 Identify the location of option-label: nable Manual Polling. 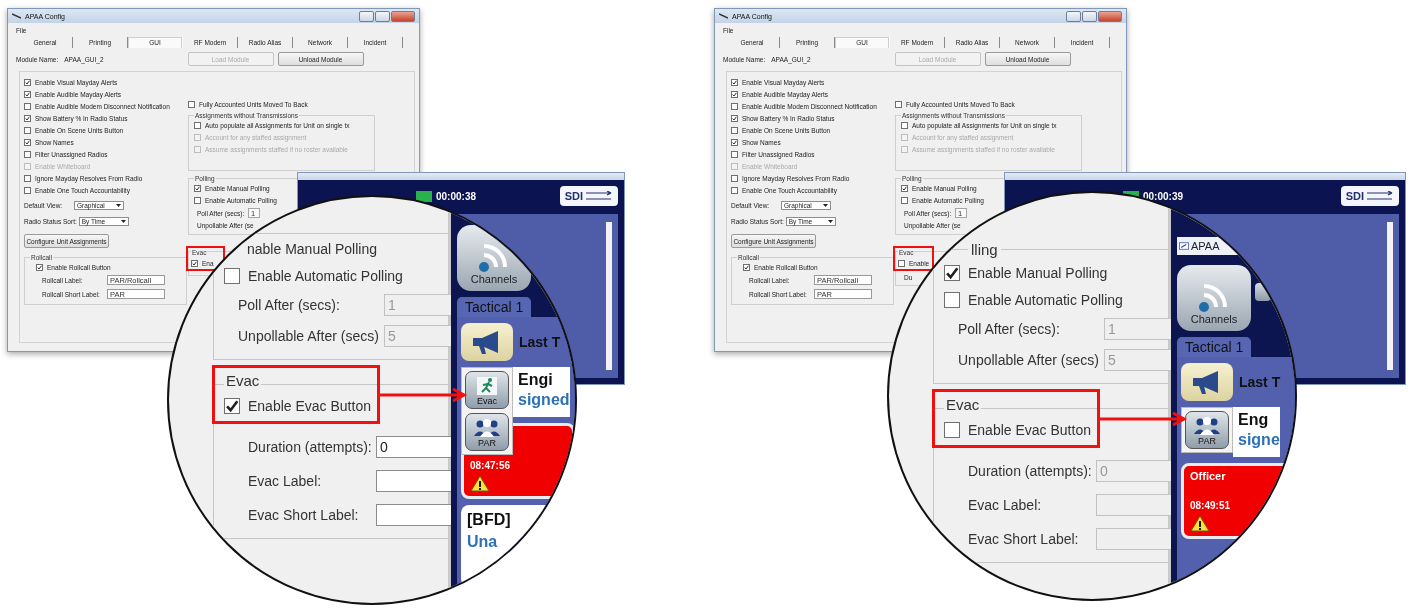
(312, 249).